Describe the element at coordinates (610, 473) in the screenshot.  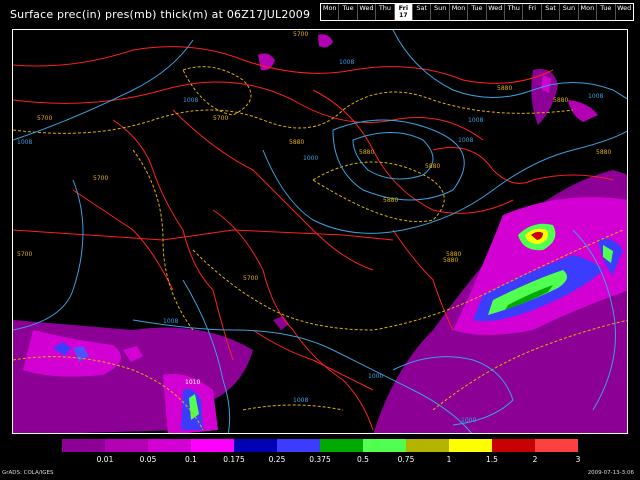
I see `timestamp-label: 2009-07-13-3:06` at that location.